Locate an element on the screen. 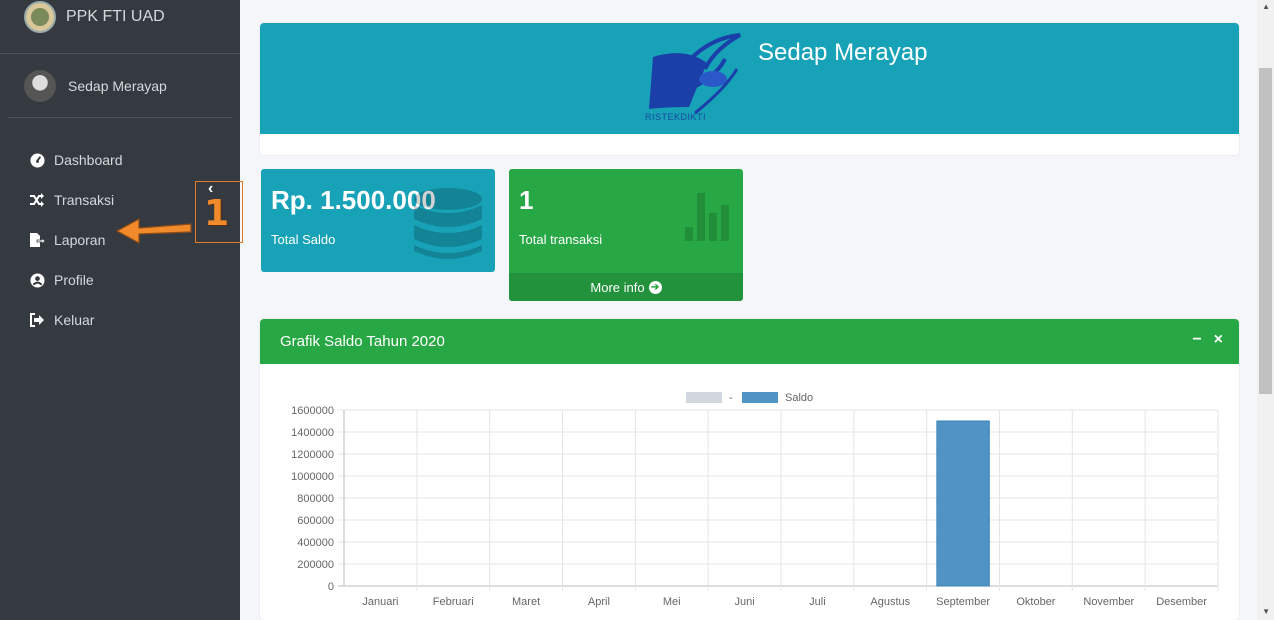 The height and width of the screenshot is (620, 1274). user-name: Sedap Merayap is located at coordinates (117, 85).